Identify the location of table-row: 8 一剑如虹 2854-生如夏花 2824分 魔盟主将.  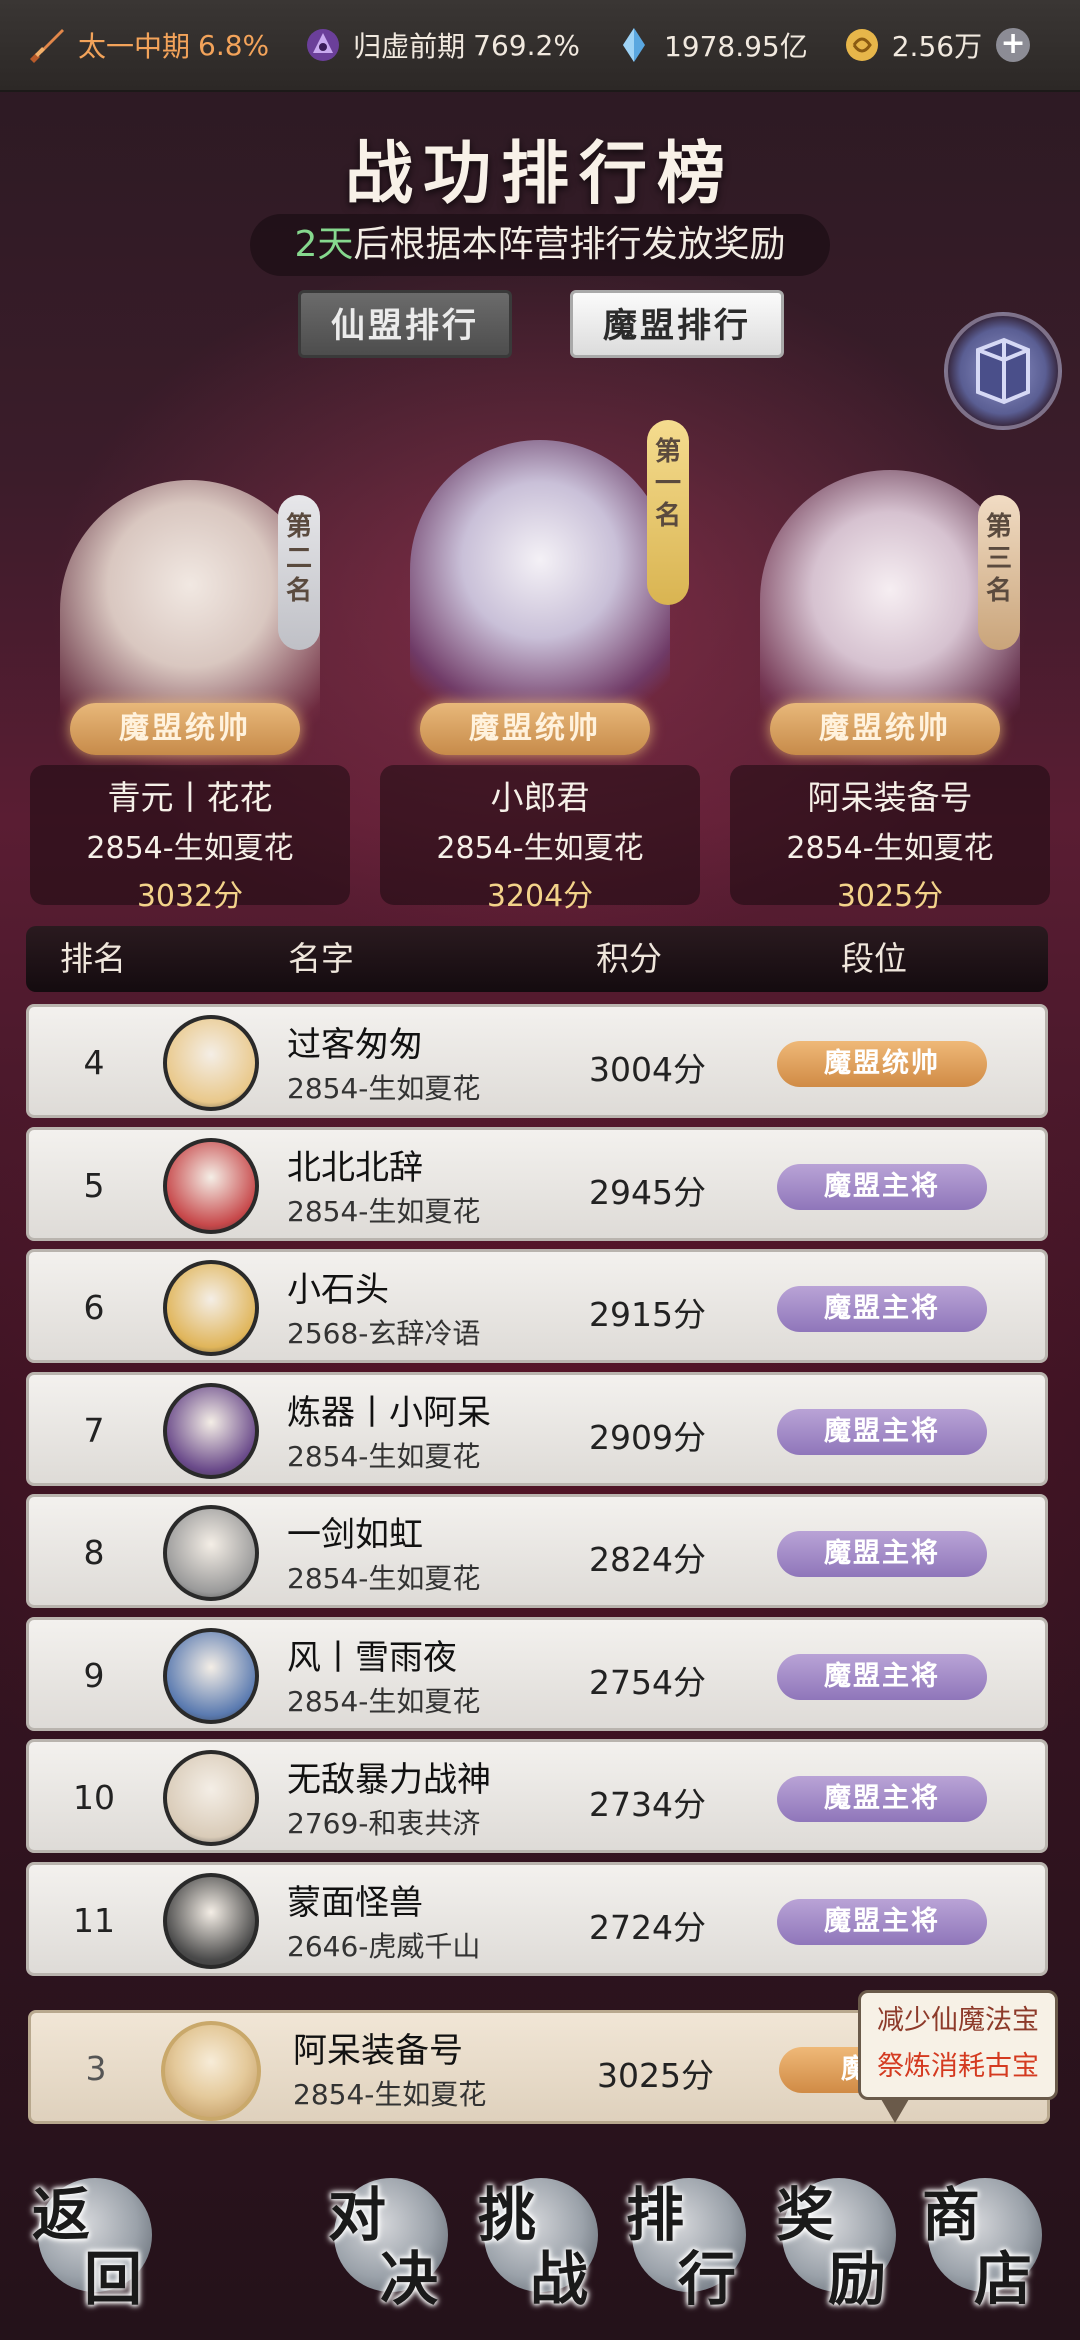
(537, 1551).